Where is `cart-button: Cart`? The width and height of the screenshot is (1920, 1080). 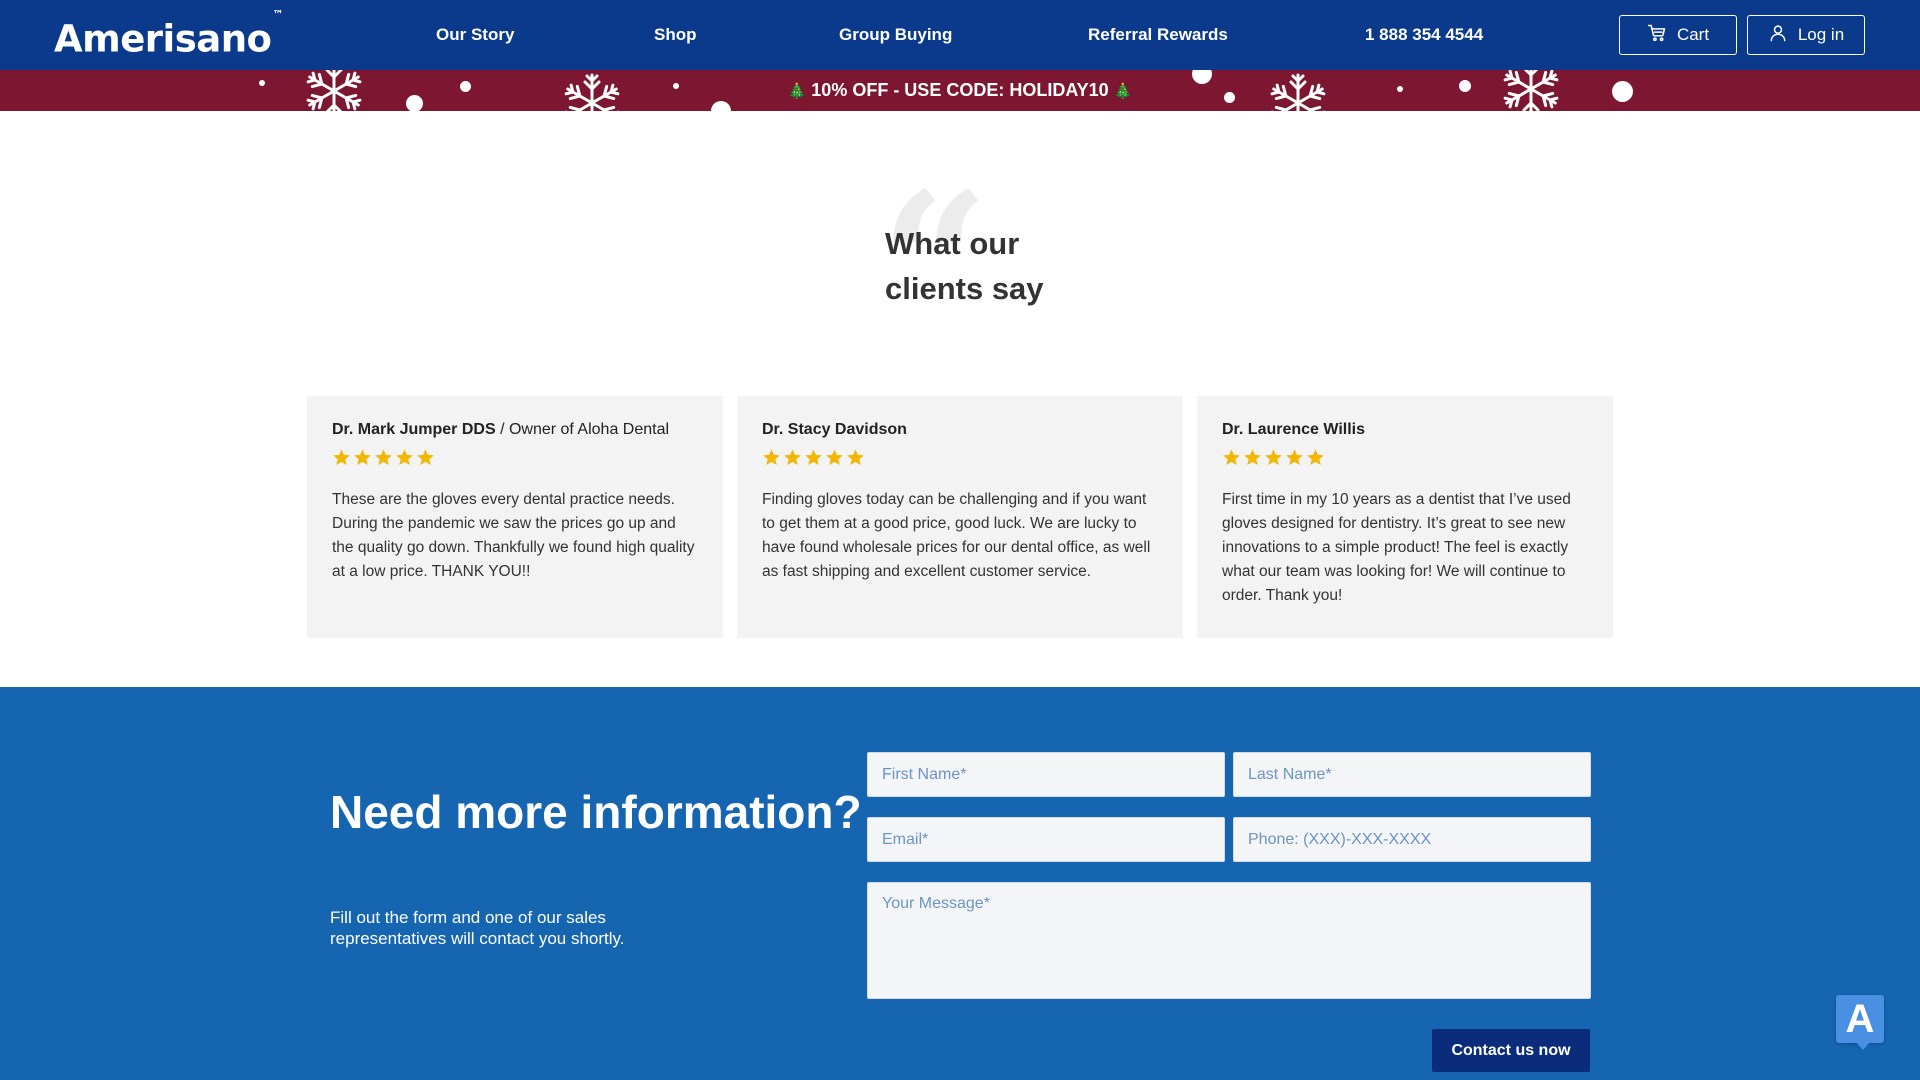 cart-button: Cart is located at coordinates (1678, 35).